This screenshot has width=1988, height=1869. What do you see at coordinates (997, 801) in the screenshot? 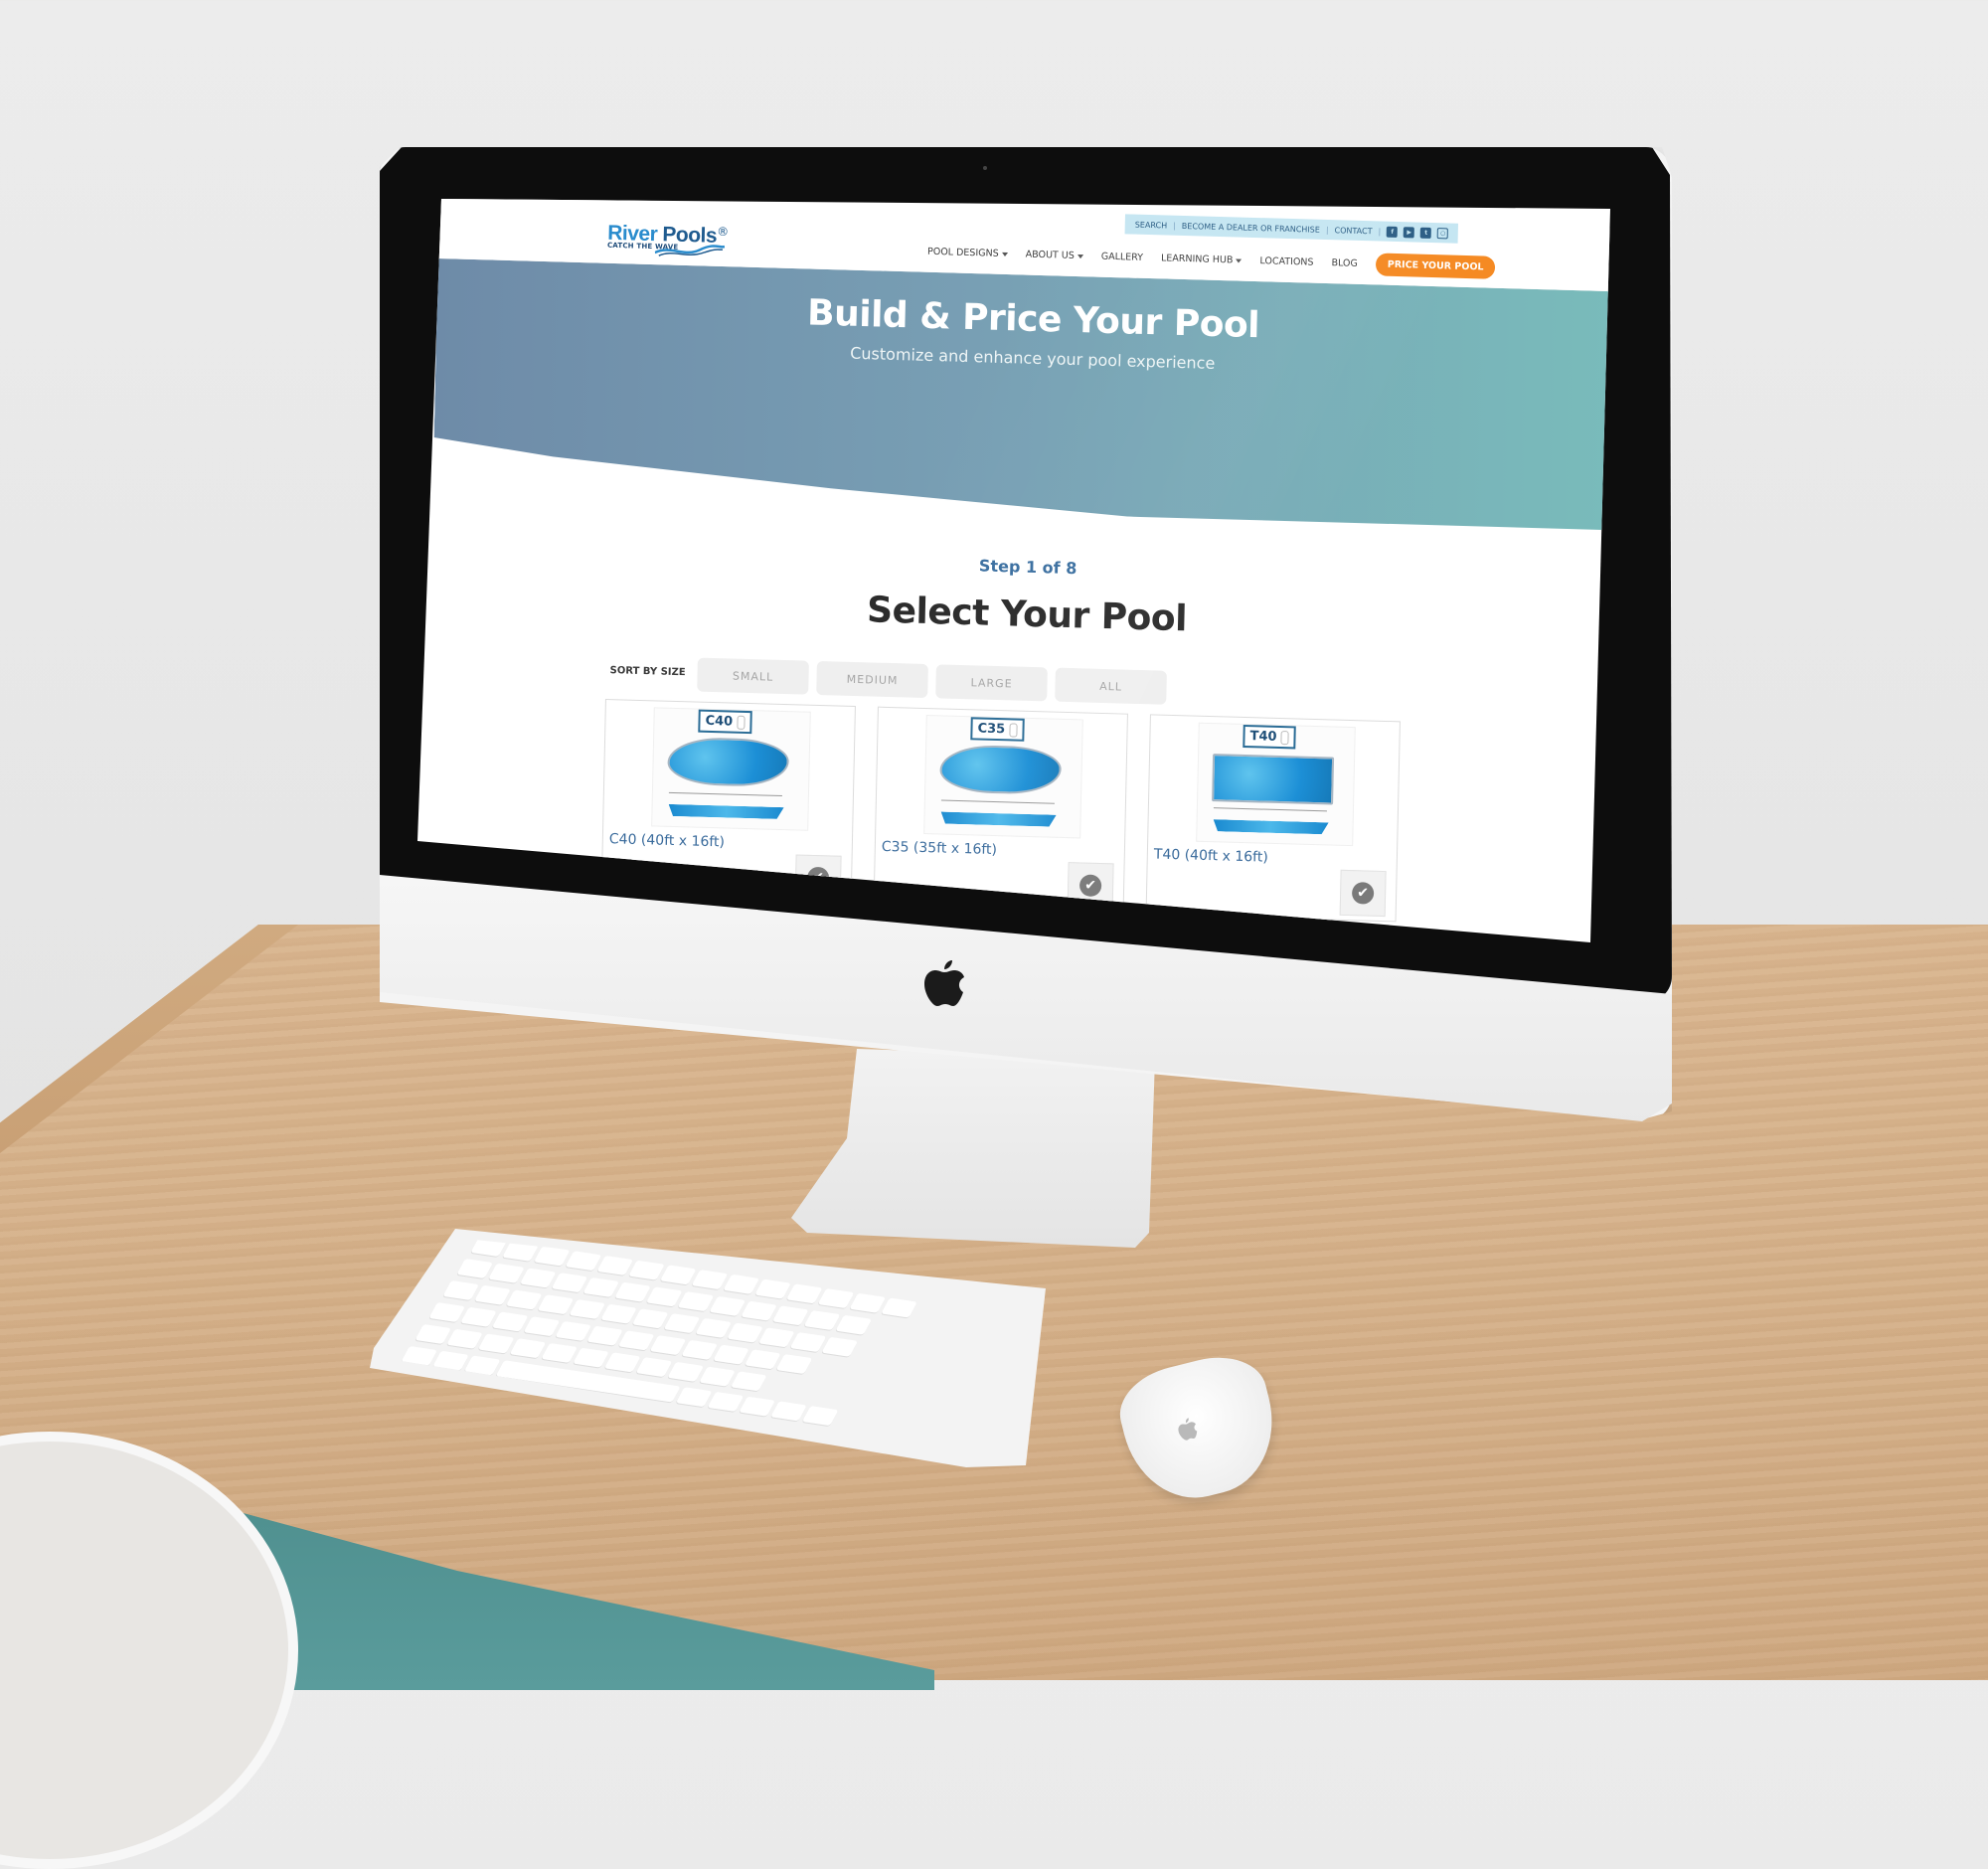
I see `dimension-line` at bounding box center [997, 801].